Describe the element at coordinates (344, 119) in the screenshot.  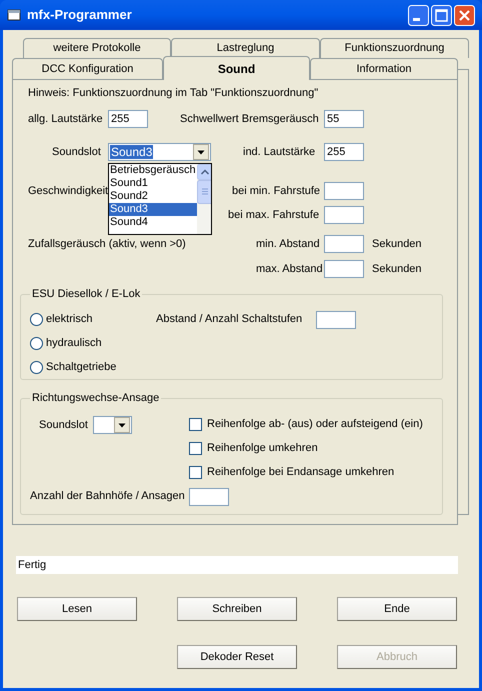
I see `input-field: 55` at that location.